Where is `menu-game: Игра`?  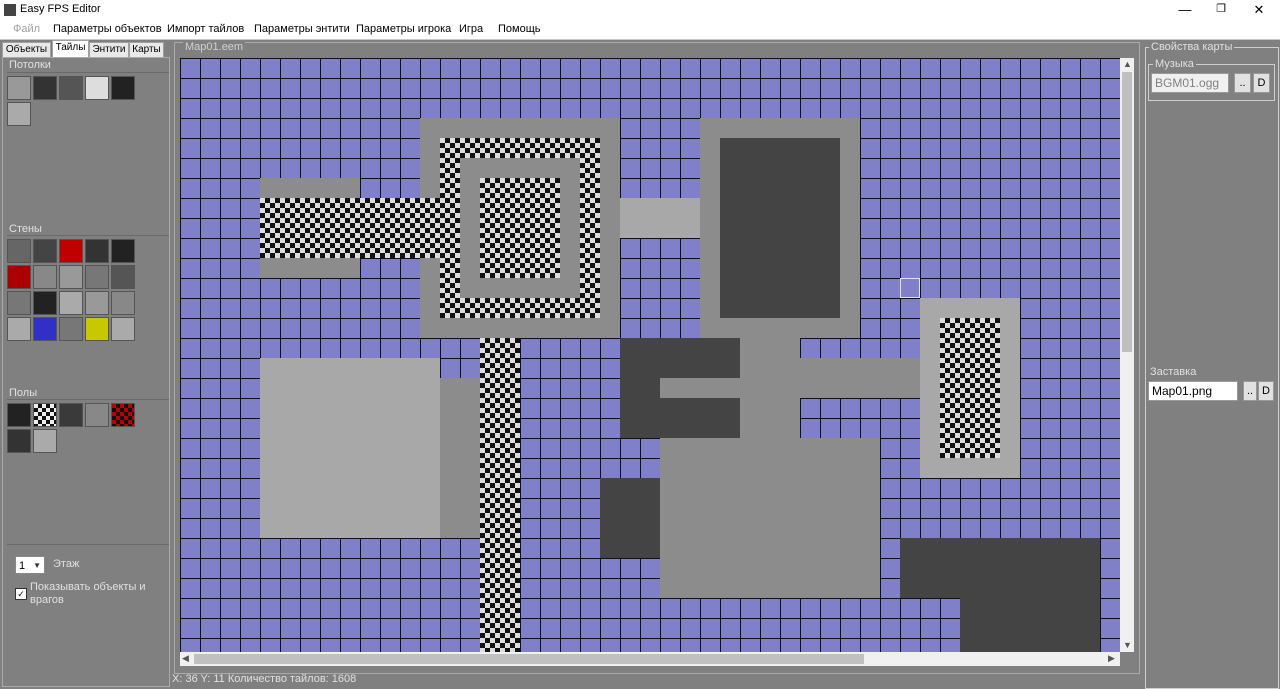
menu-game: Игра is located at coordinates (471, 29).